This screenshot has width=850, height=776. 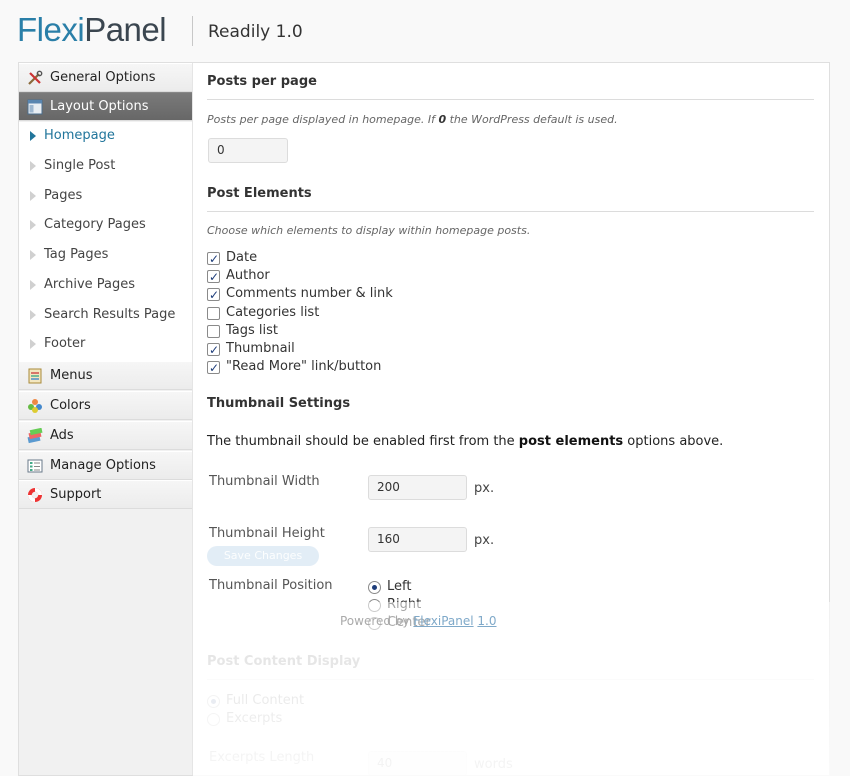 What do you see at coordinates (35, 466) in the screenshot?
I see `manage-icon` at bounding box center [35, 466].